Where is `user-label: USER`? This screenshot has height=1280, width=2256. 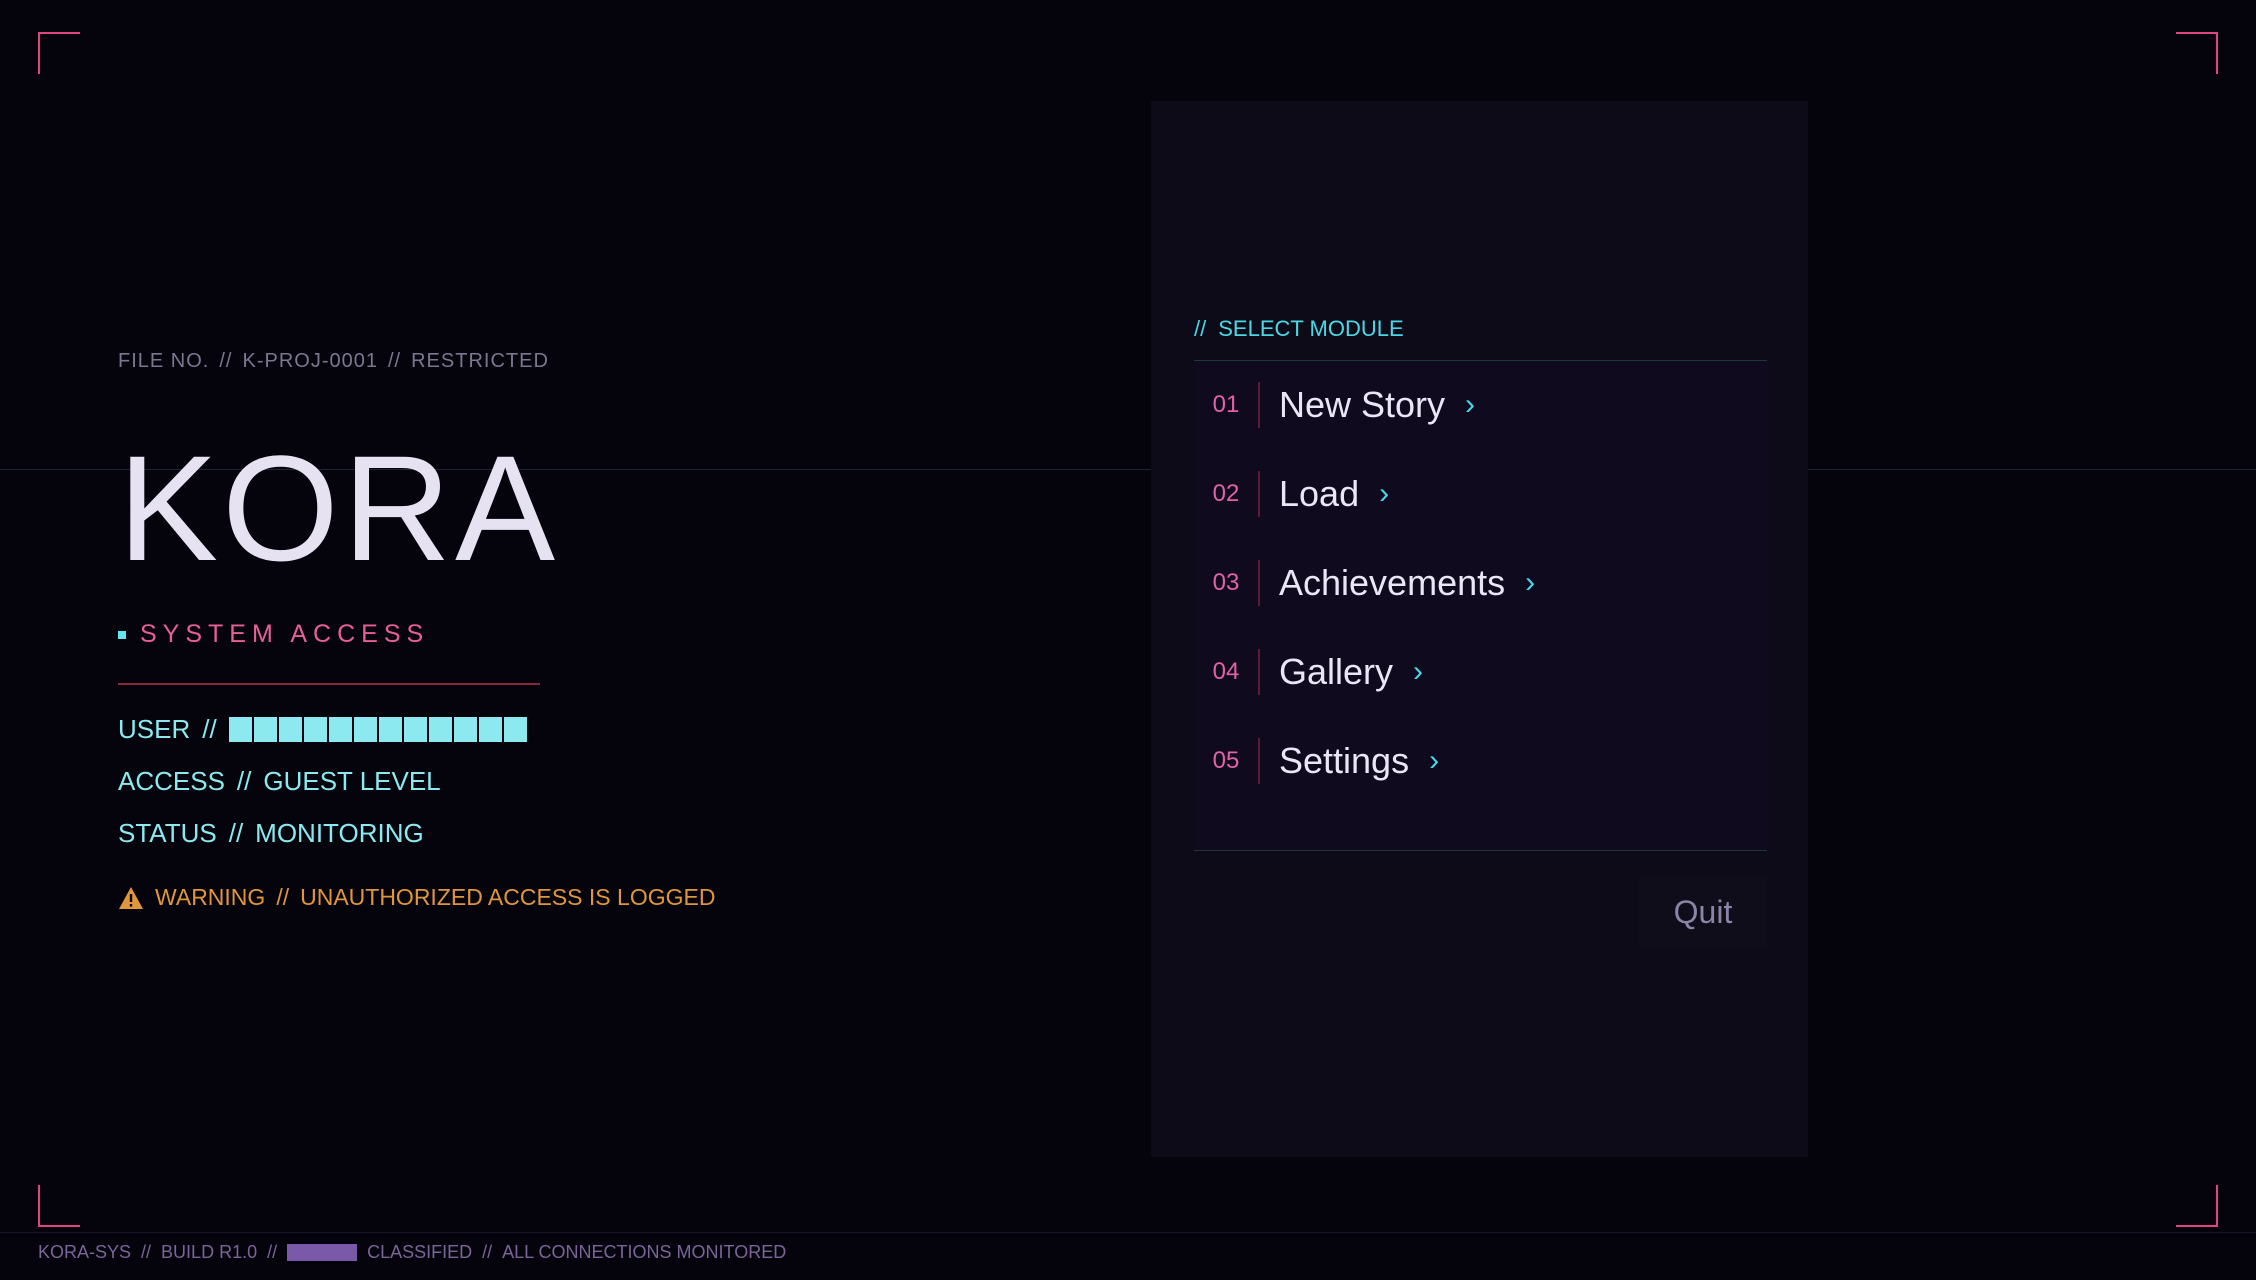 user-label: USER is located at coordinates (154, 729).